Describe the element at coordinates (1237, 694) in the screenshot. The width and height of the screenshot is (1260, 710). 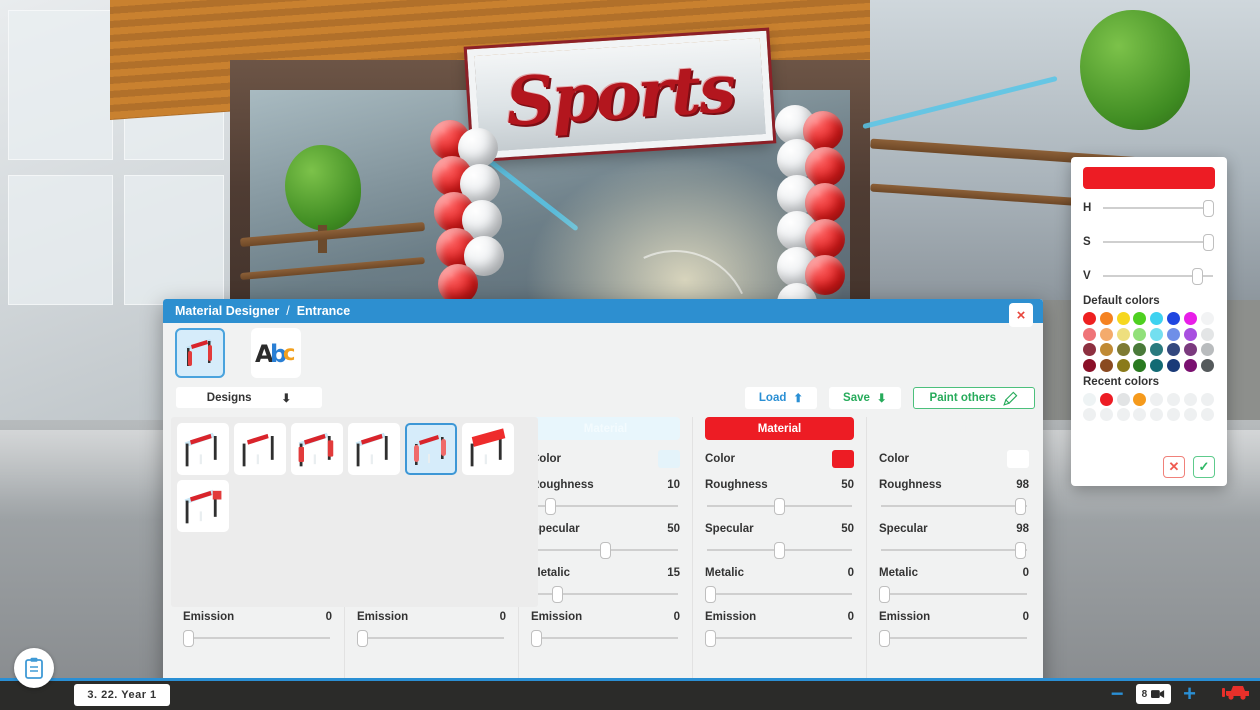
I see `bulldozer-button` at that location.